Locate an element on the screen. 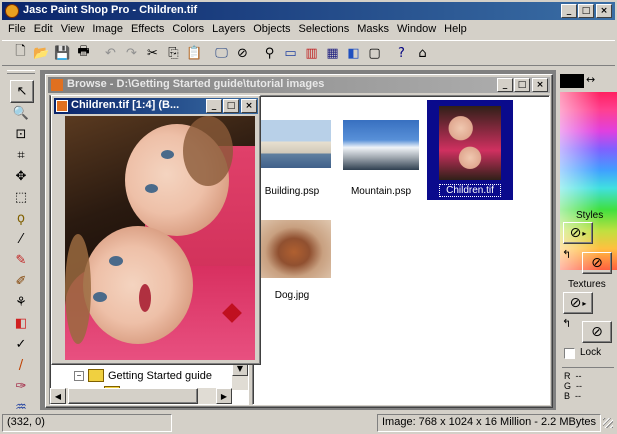  thumbnail-label: Children.tif is located at coordinates (470, 190).